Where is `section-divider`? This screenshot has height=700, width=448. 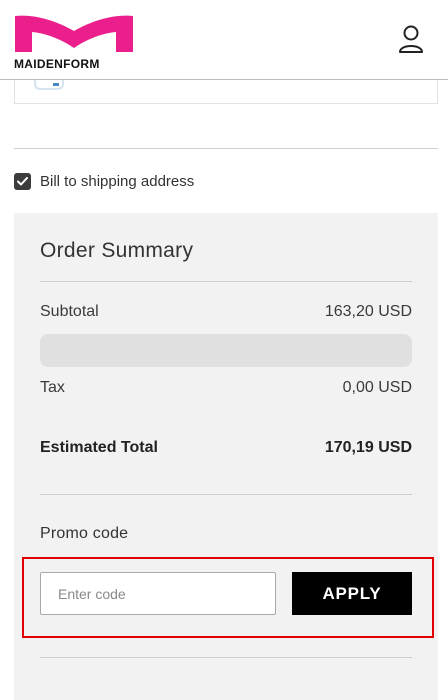 section-divider is located at coordinates (226, 148).